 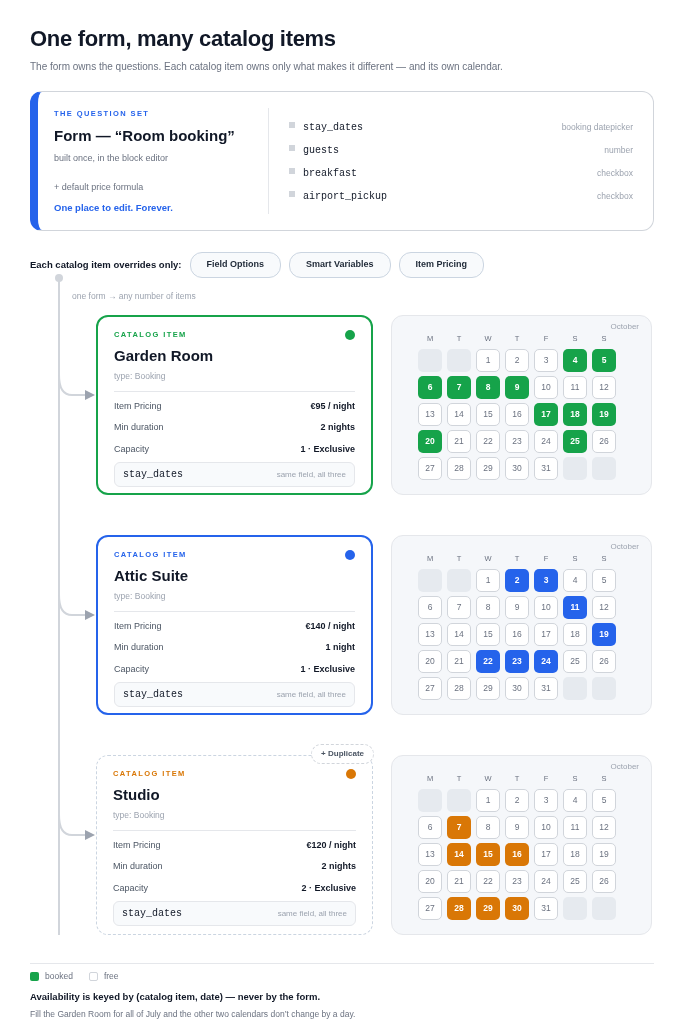 What do you see at coordinates (321, 151) in the screenshot?
I see `field-name: guests` at bounding box center [321, 151].